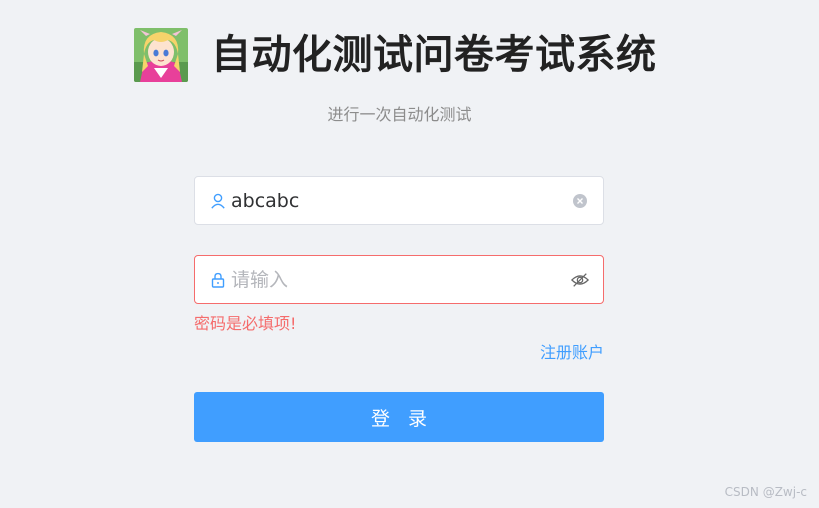 The width and height of the screenshot is (819, 508). I want to click on login-button: 登 录, so click(399, 417).